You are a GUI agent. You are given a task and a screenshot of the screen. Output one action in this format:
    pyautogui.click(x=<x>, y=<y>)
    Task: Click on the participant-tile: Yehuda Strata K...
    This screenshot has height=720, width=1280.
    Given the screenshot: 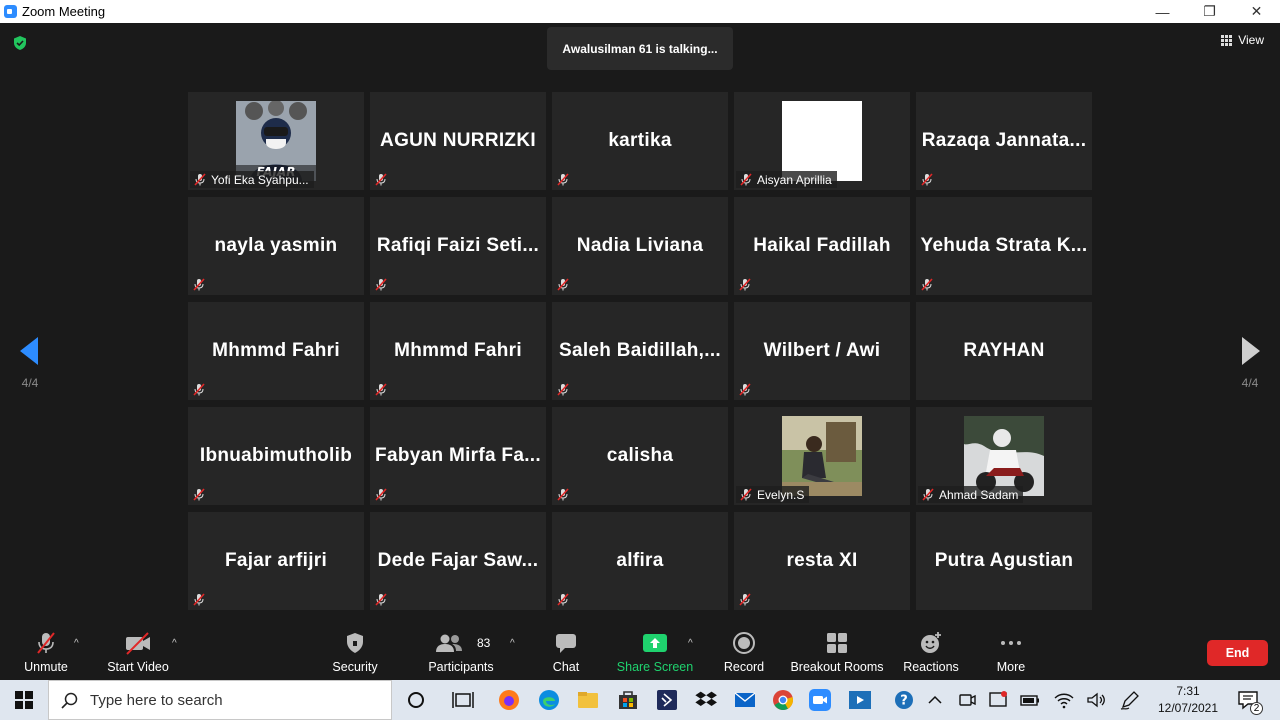 What is the action you would take?
    pyautogui.click(x=1004, y=246)
    